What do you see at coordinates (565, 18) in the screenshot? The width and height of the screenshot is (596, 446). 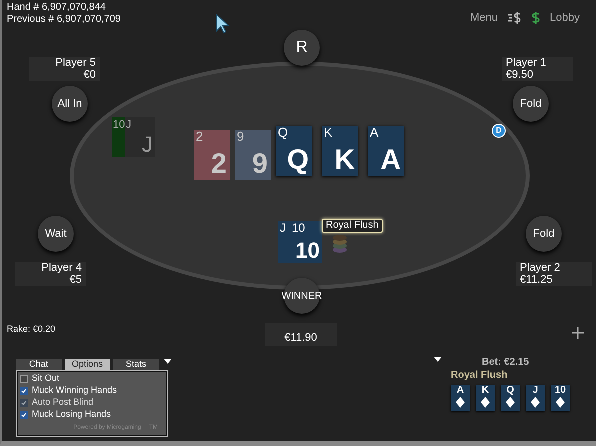 I see `lobby-link: Lobby` at bounding box center [565, 18].